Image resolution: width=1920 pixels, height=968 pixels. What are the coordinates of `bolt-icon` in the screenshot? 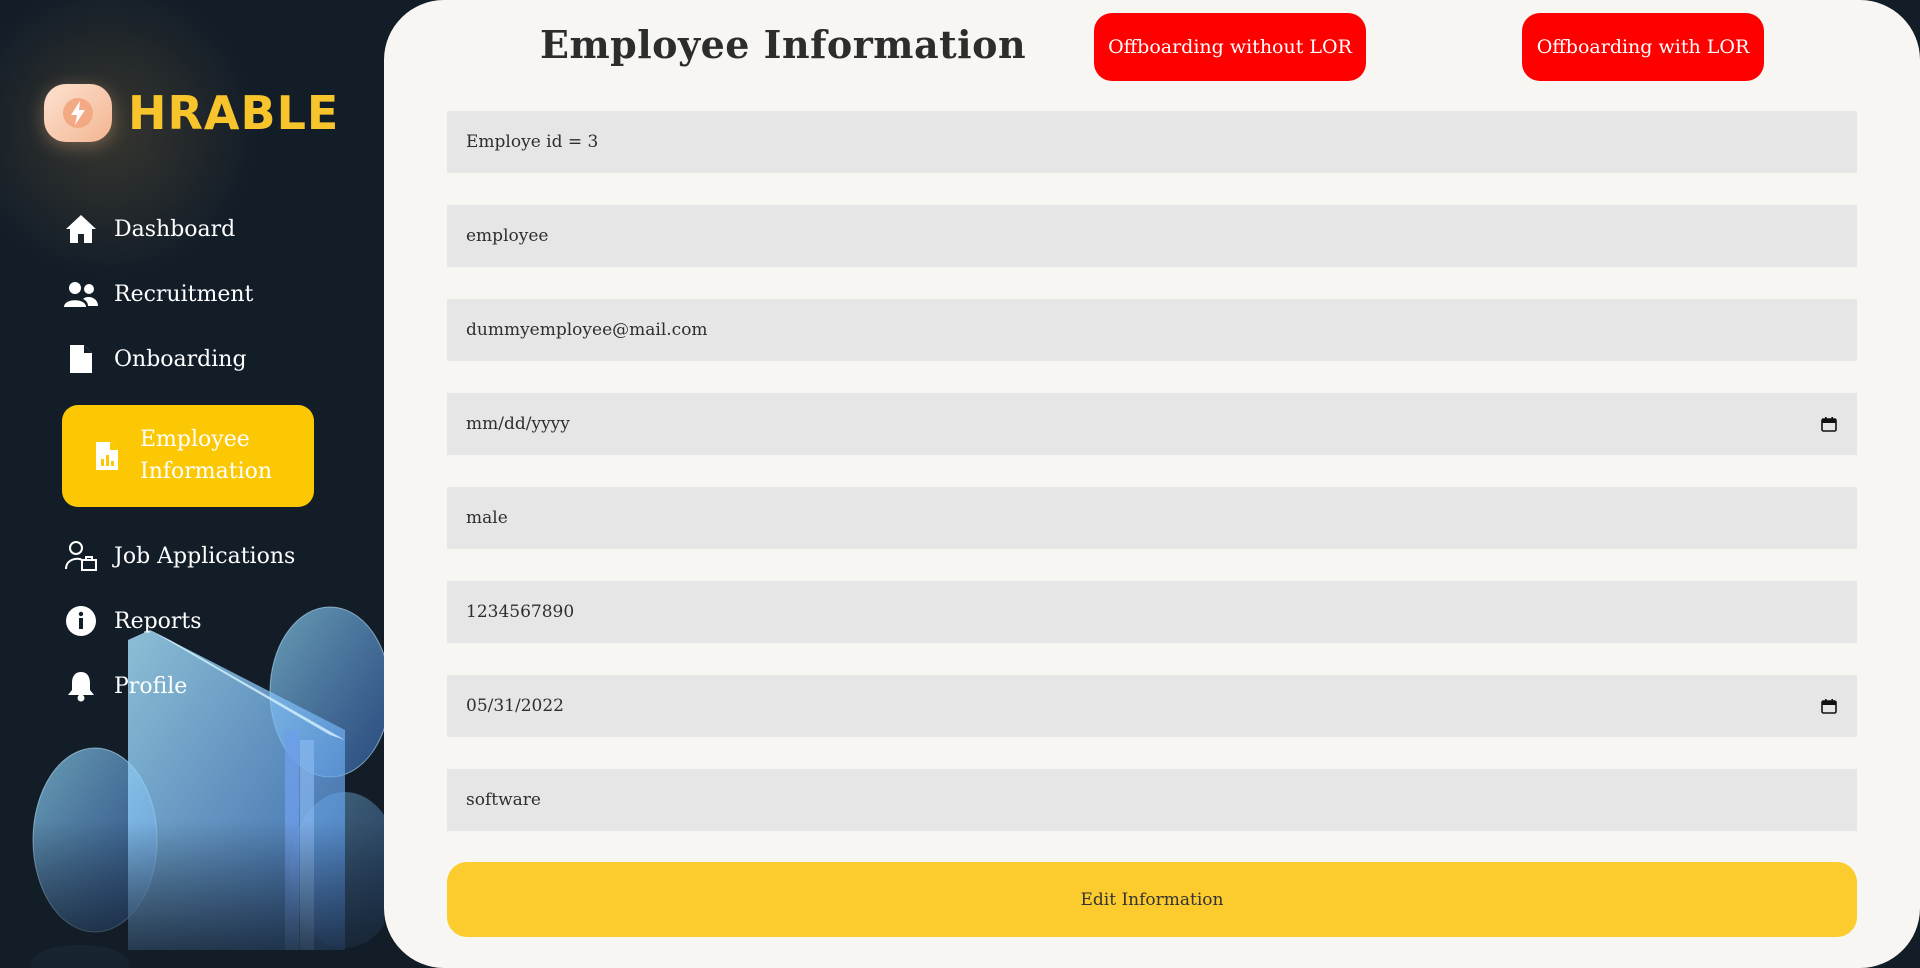 It's located at (78, 113).